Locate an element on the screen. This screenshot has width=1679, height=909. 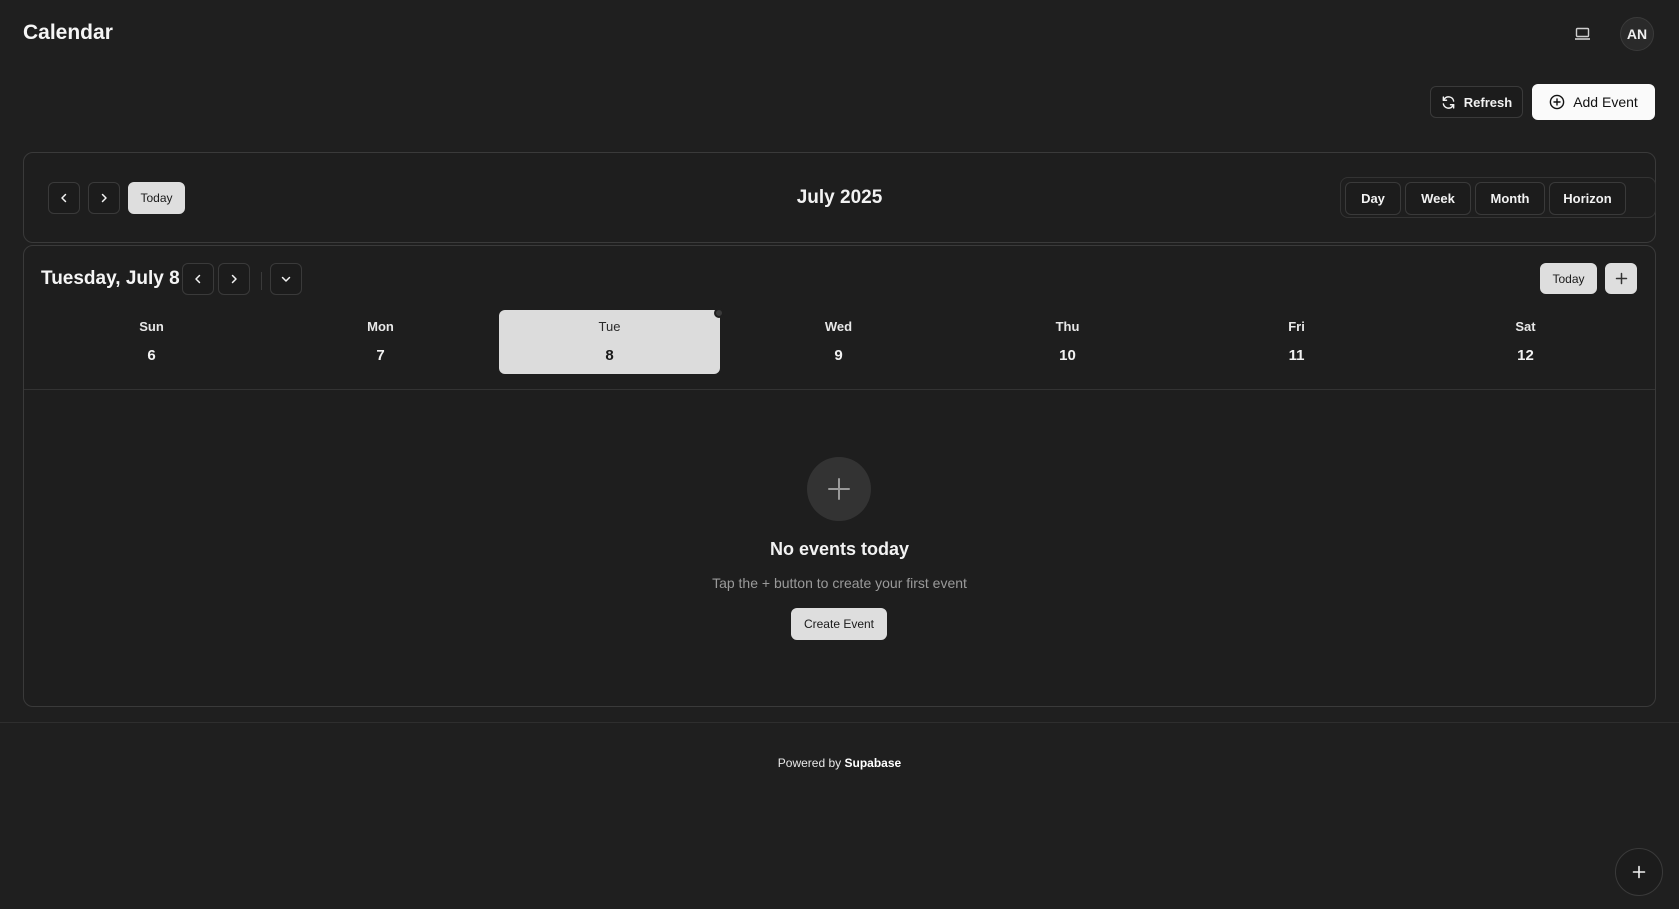
refresh-icon is located at coordinates (1448, 102).